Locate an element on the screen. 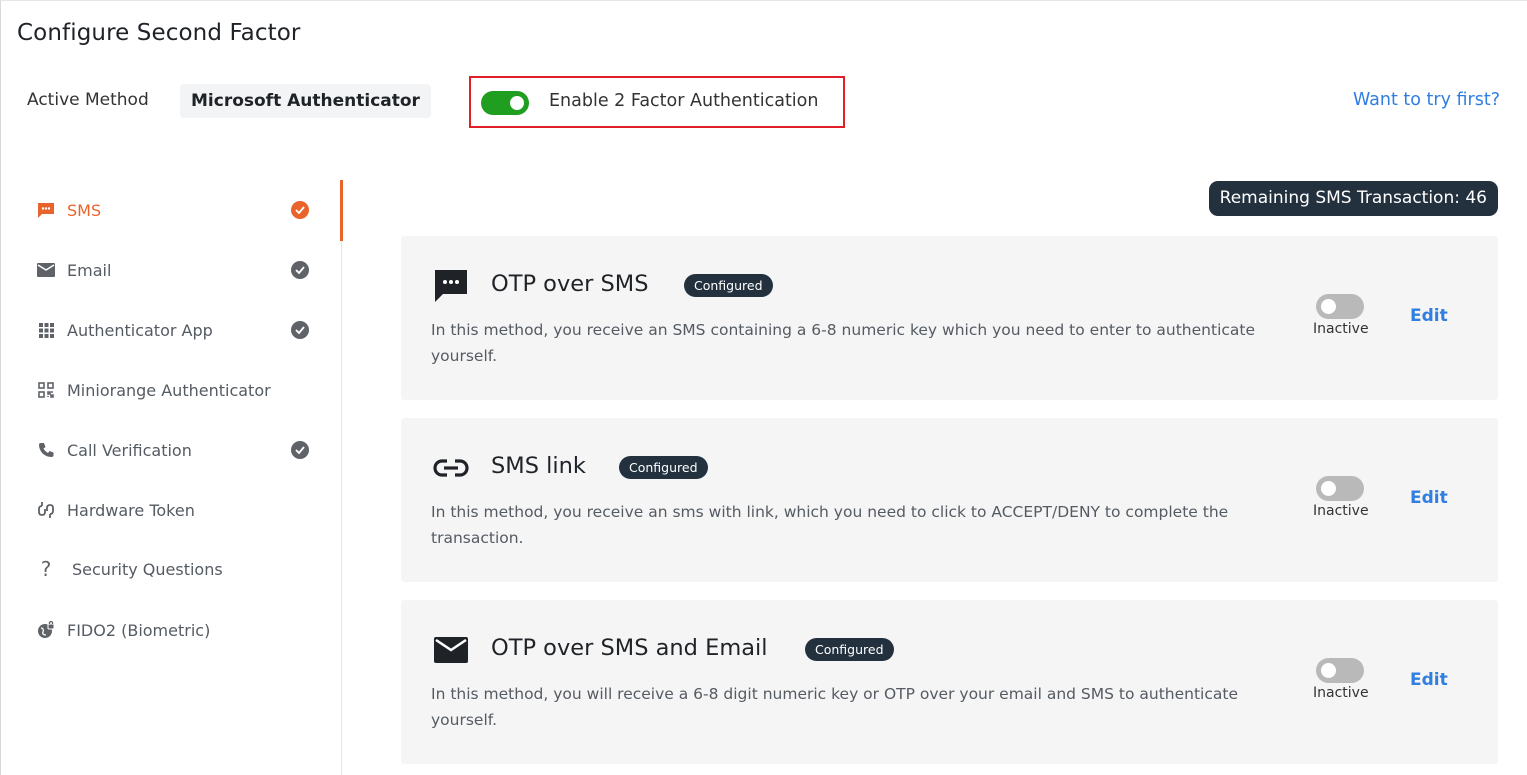 The width and height of the screenshot is (1527, 775). sidebar-item-fido2: FIDO2 (Biometric) is located at coordinates (176, 630).